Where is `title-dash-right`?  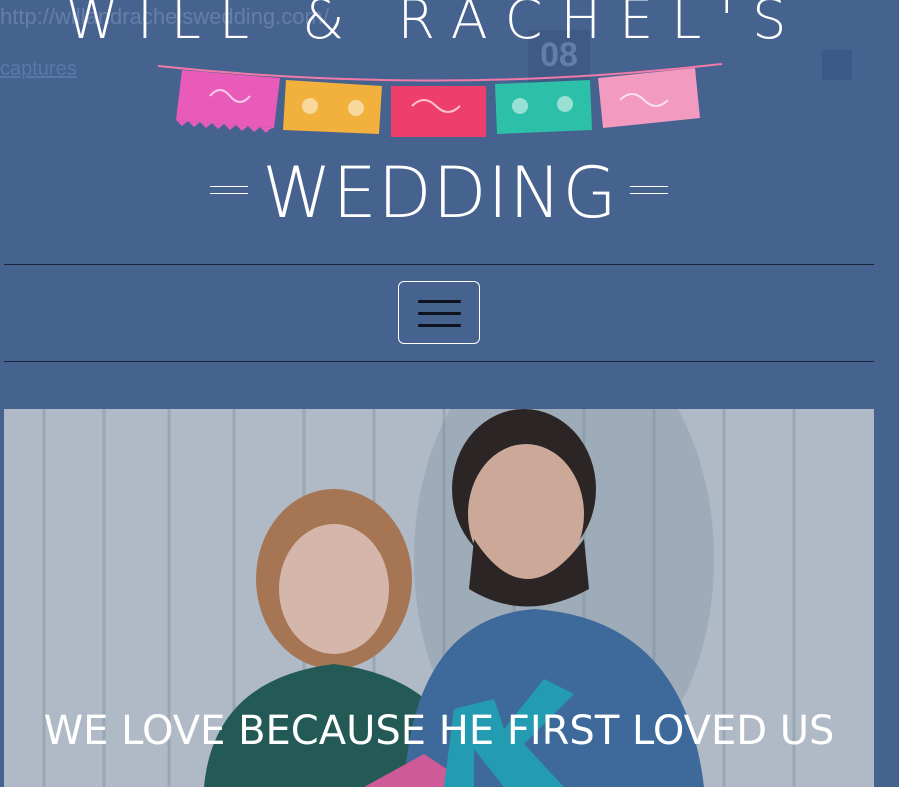
title-dash-right is located at coordinates (649, 190).